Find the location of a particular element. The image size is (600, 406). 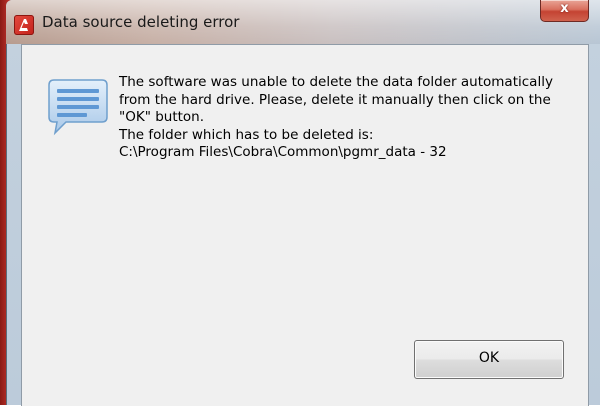

message-line: "OK" button. is located at coordinates (162, 117).